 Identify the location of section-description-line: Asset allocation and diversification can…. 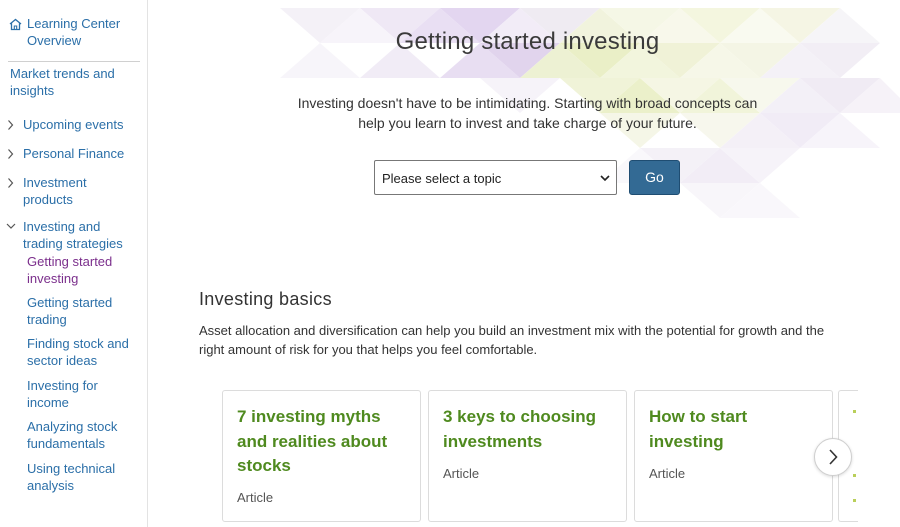
(512, 330).